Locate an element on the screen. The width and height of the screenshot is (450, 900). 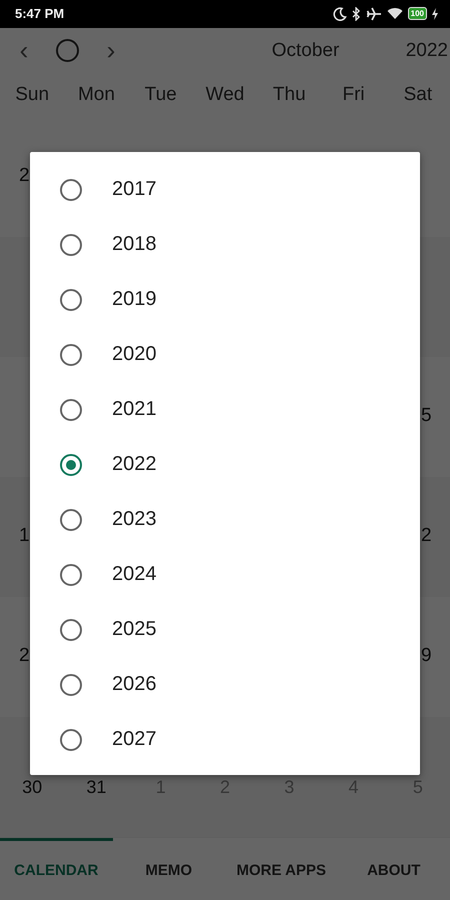
weekday-label: Fri is located at coordinates (353, 95).